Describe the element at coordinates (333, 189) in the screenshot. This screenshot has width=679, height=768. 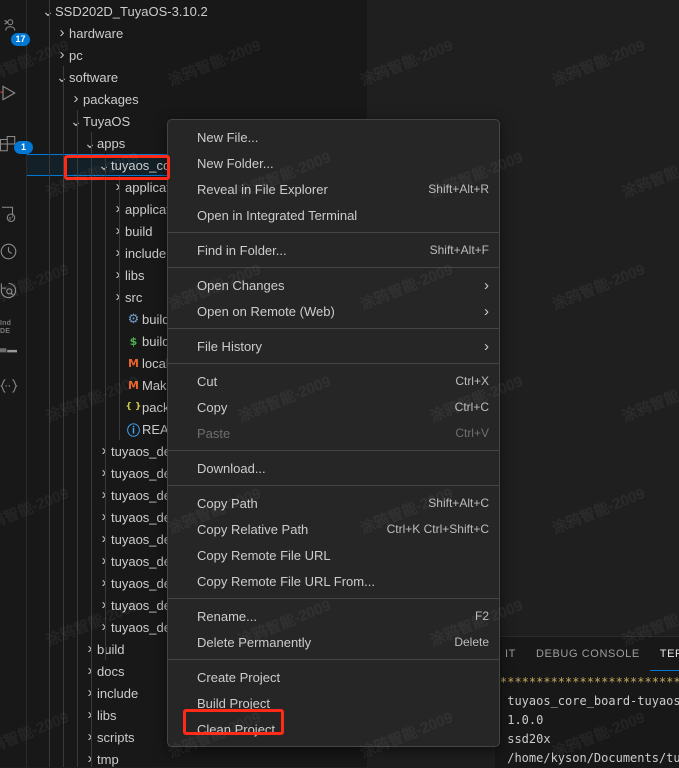
I see `menu-item-reveal-in-file-explorer: Reveal in File Explorer Shift+Alt+R` at that location.